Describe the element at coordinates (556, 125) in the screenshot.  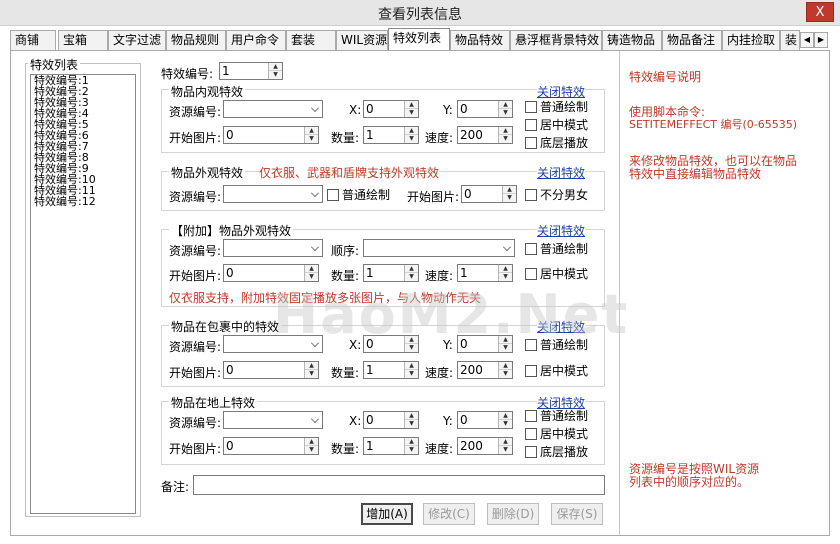
I see `inner-center-mode-checkbox: 居中模式` at that location.